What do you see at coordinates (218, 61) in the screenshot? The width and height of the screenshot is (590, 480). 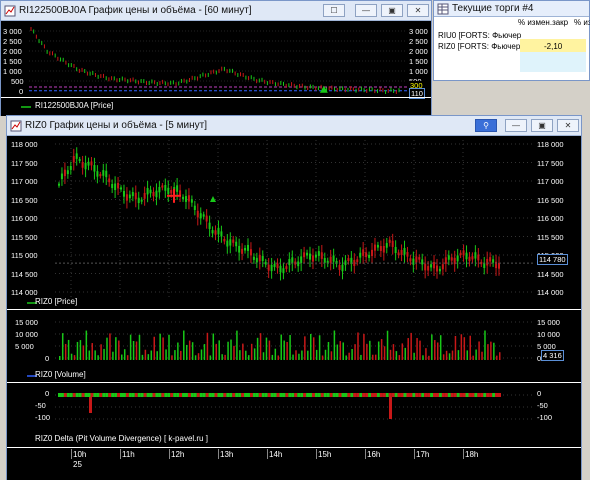 I see `price-chart-60min` at bounding box center [218, 61].